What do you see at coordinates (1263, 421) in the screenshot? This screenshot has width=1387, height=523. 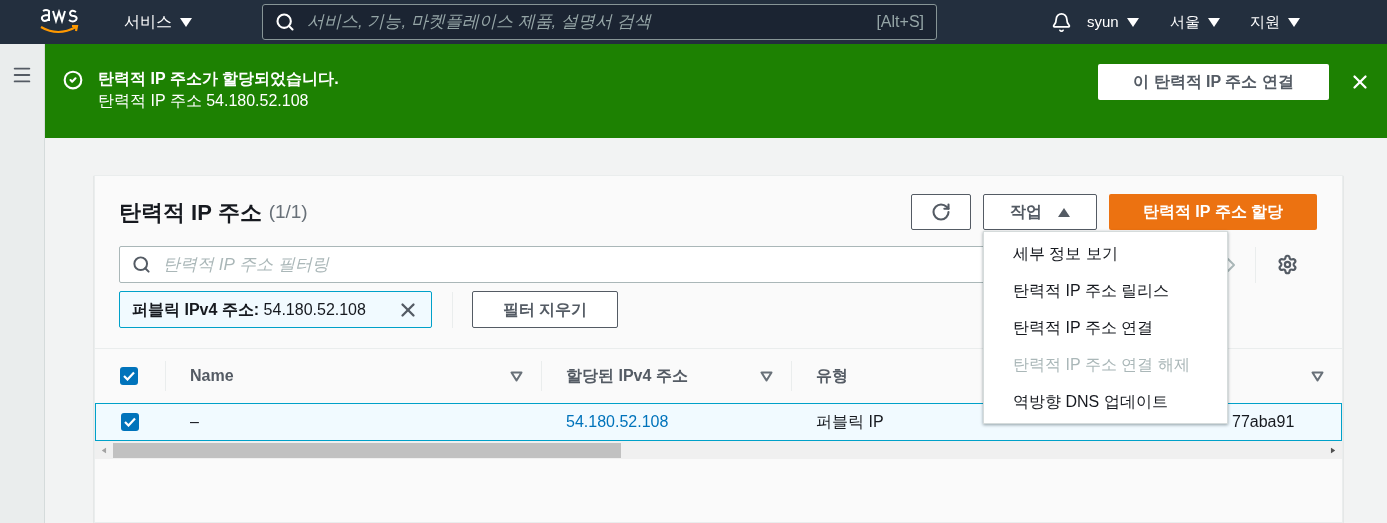 I see `table-cell: 77aba91` at bounding box center [1263, 421].